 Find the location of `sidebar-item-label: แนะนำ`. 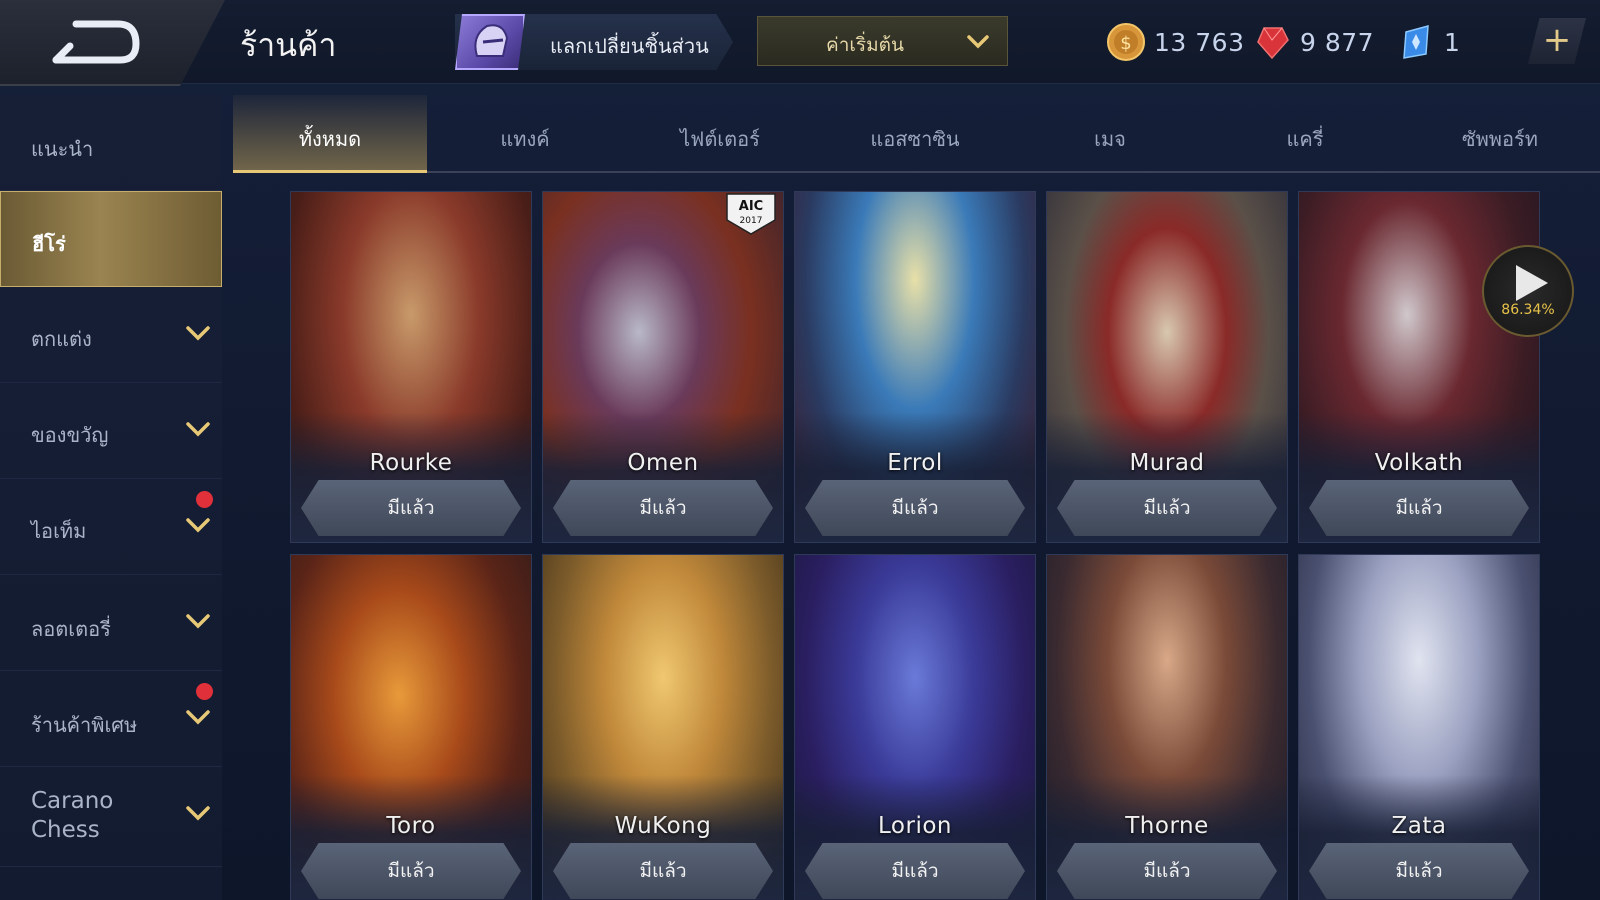

sidebar-item-label: แนะนำ is located at coordinates (62, 149).